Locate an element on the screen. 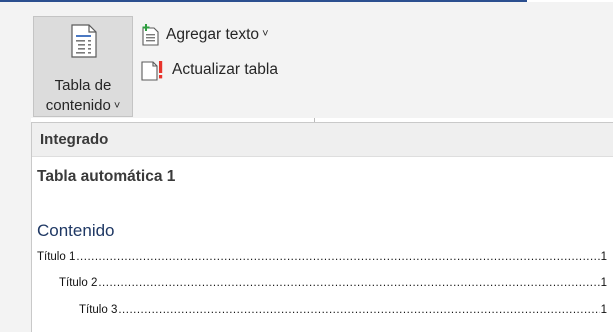  toc-preview-heading: Contenido is located at coordinates (76, 230).